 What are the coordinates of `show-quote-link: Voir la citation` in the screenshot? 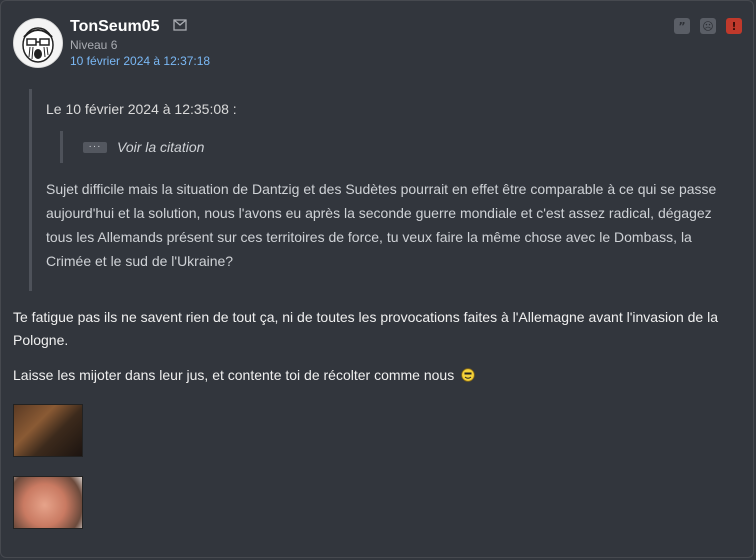 It's located at (160, 147).